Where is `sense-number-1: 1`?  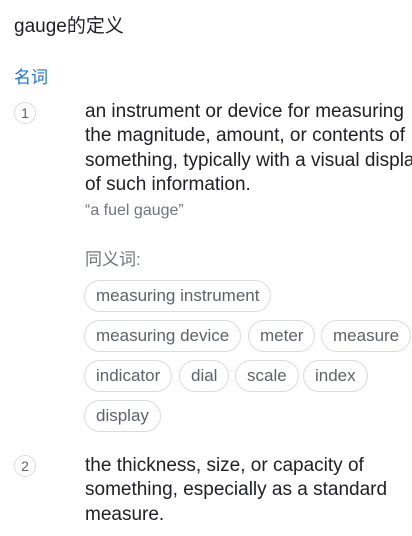 sense-number-1: 1 is located at coordinates (25, 113).